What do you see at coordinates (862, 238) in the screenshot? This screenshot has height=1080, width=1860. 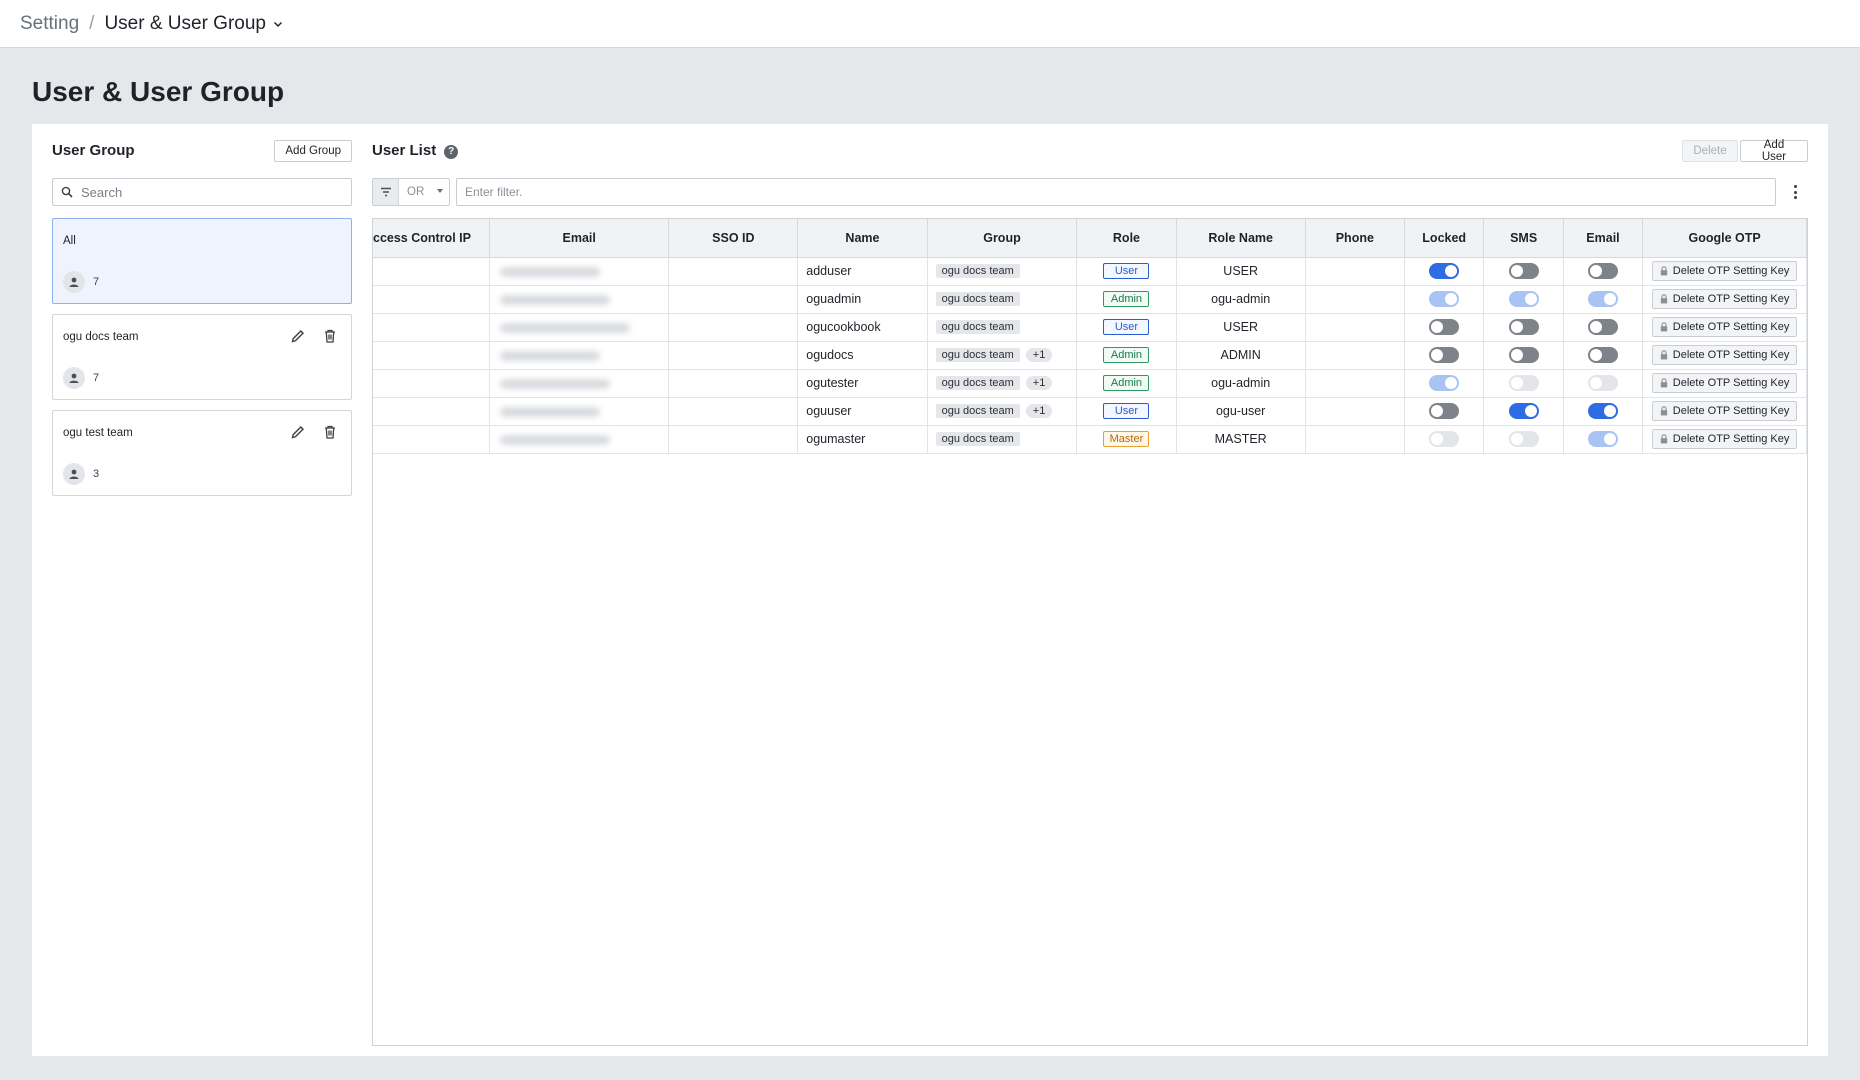 I see `column-header-name: Name` at bounding box center [862, 238].